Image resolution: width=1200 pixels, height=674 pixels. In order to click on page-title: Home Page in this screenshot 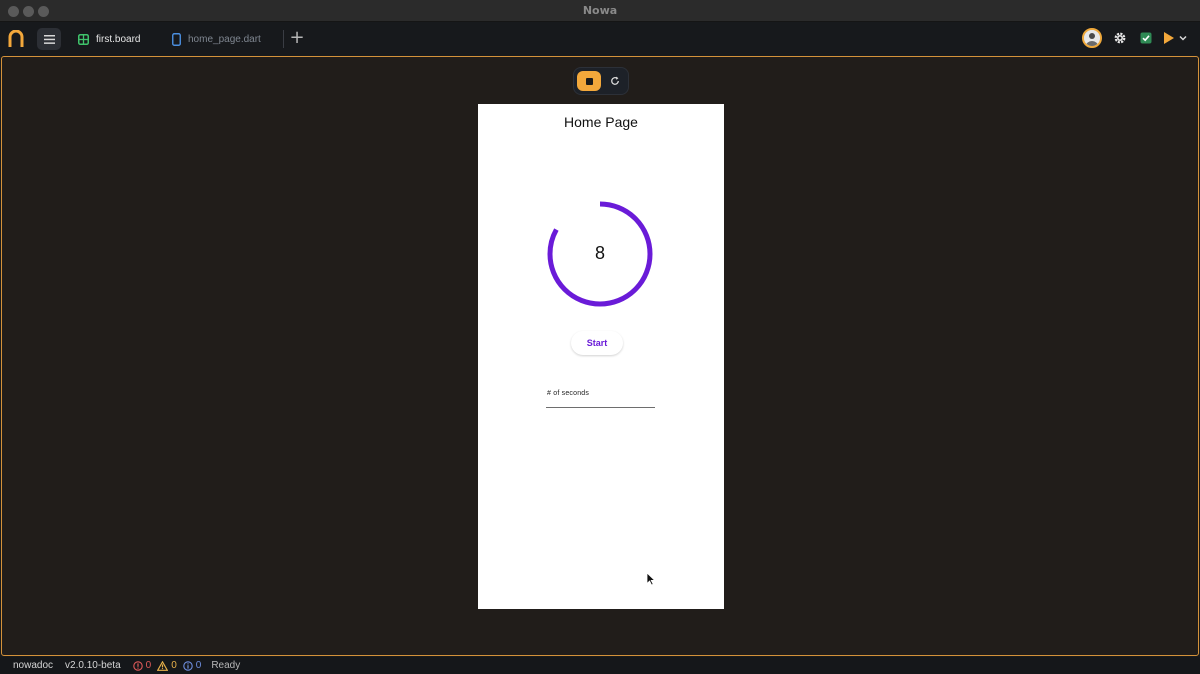, I will do `click(601, 122)`.